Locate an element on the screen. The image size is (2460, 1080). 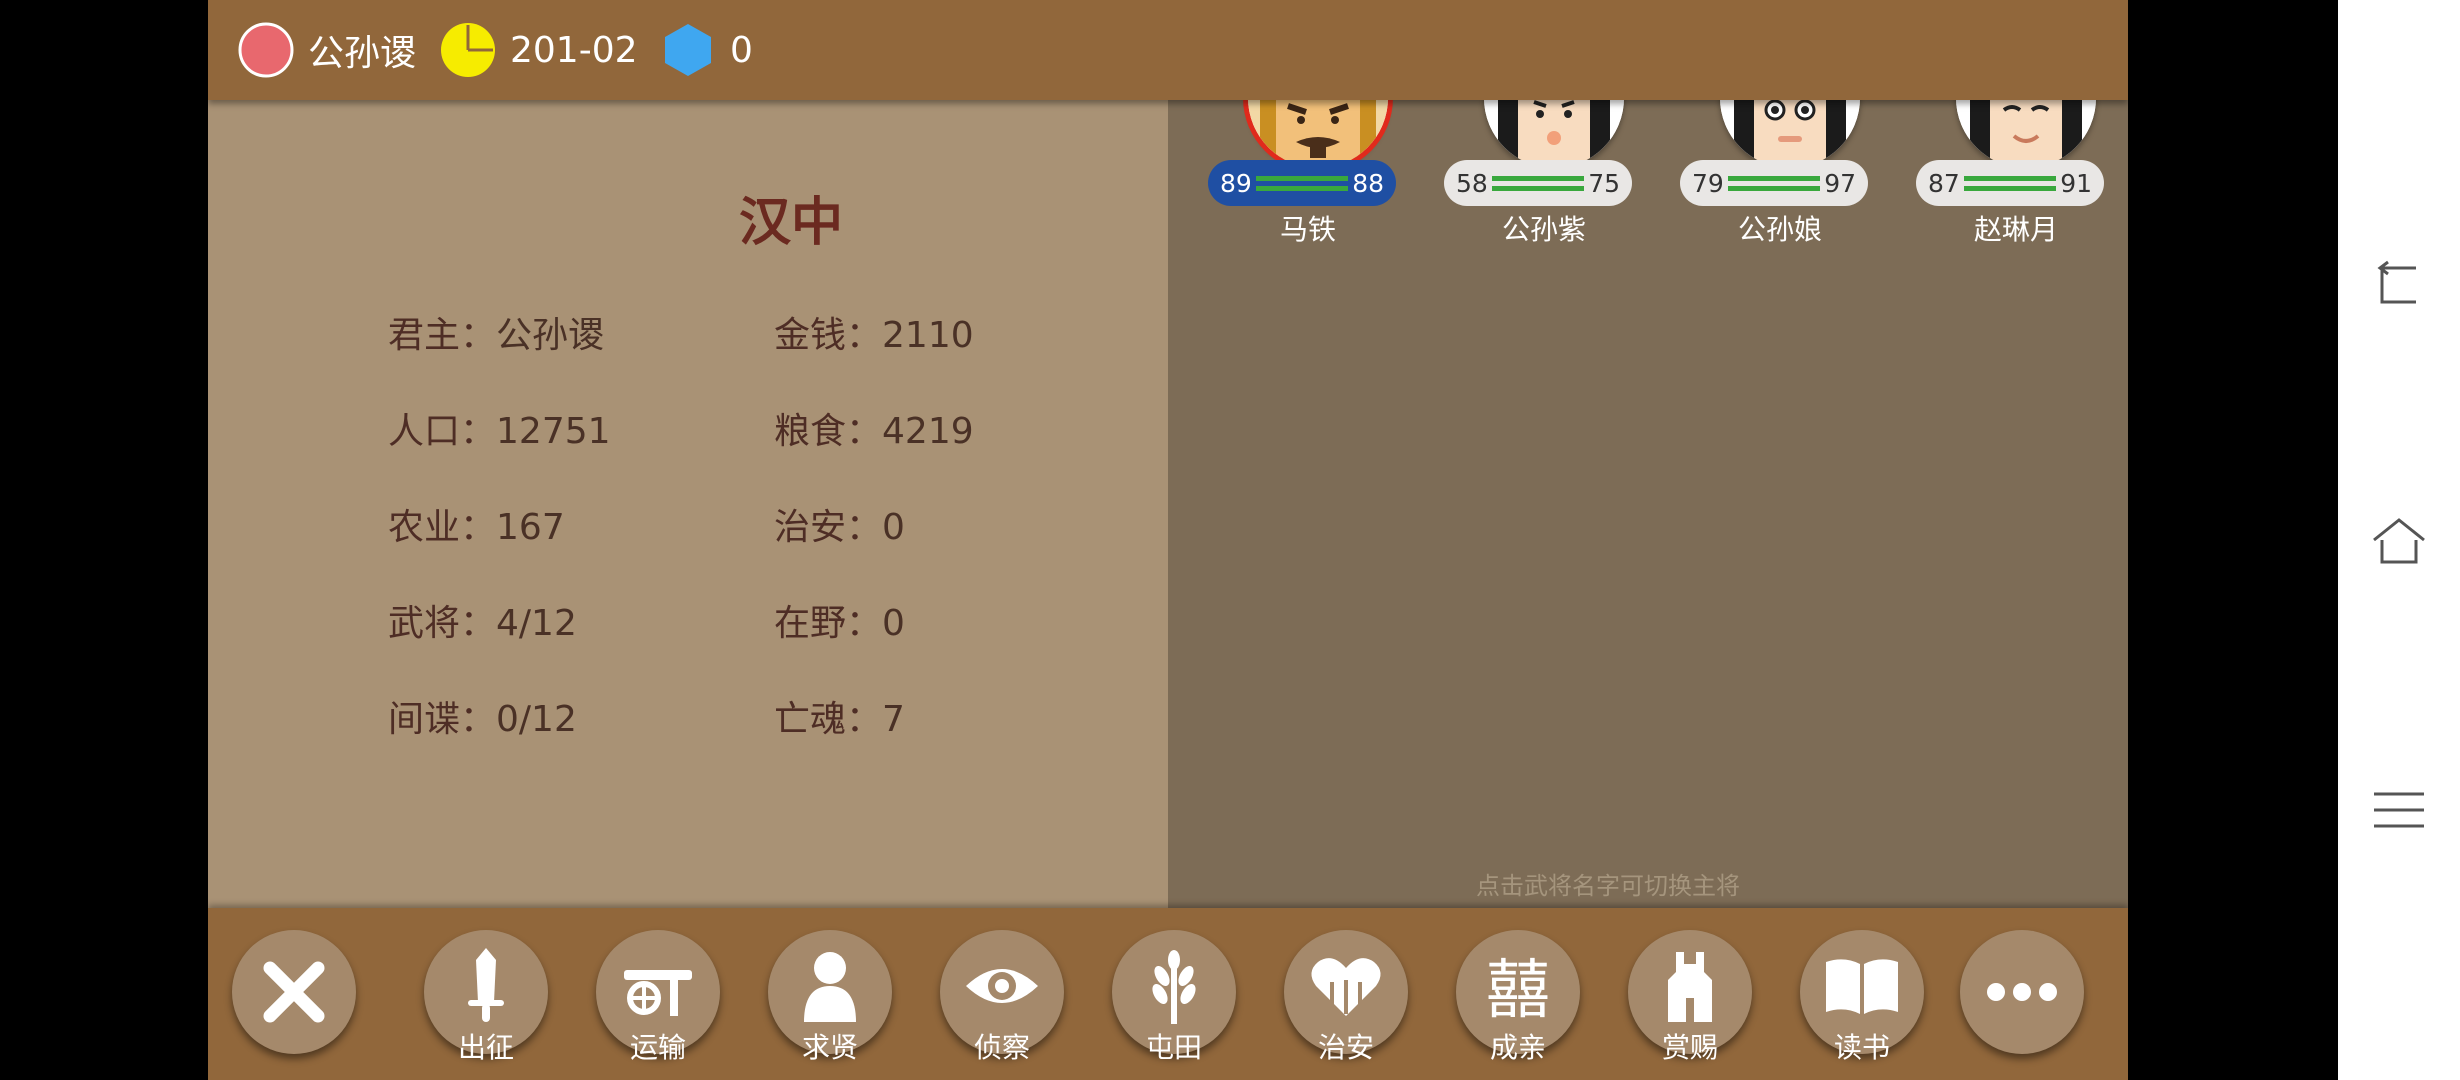
general-stat-bar: 89 88 is located at coordinates (1302, 183).